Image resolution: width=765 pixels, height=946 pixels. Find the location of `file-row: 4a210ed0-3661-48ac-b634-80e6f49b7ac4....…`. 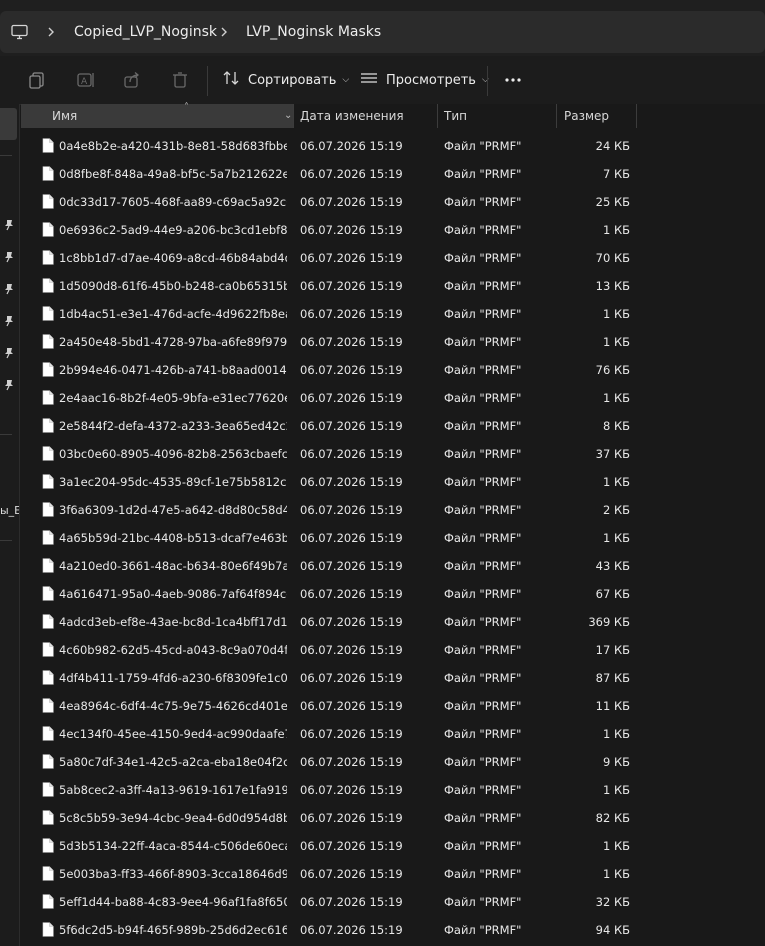

file-row: 4a210ed0-3661-48ac-b634-80e6f49b7ac4....… is located at coordinates (393, 566).